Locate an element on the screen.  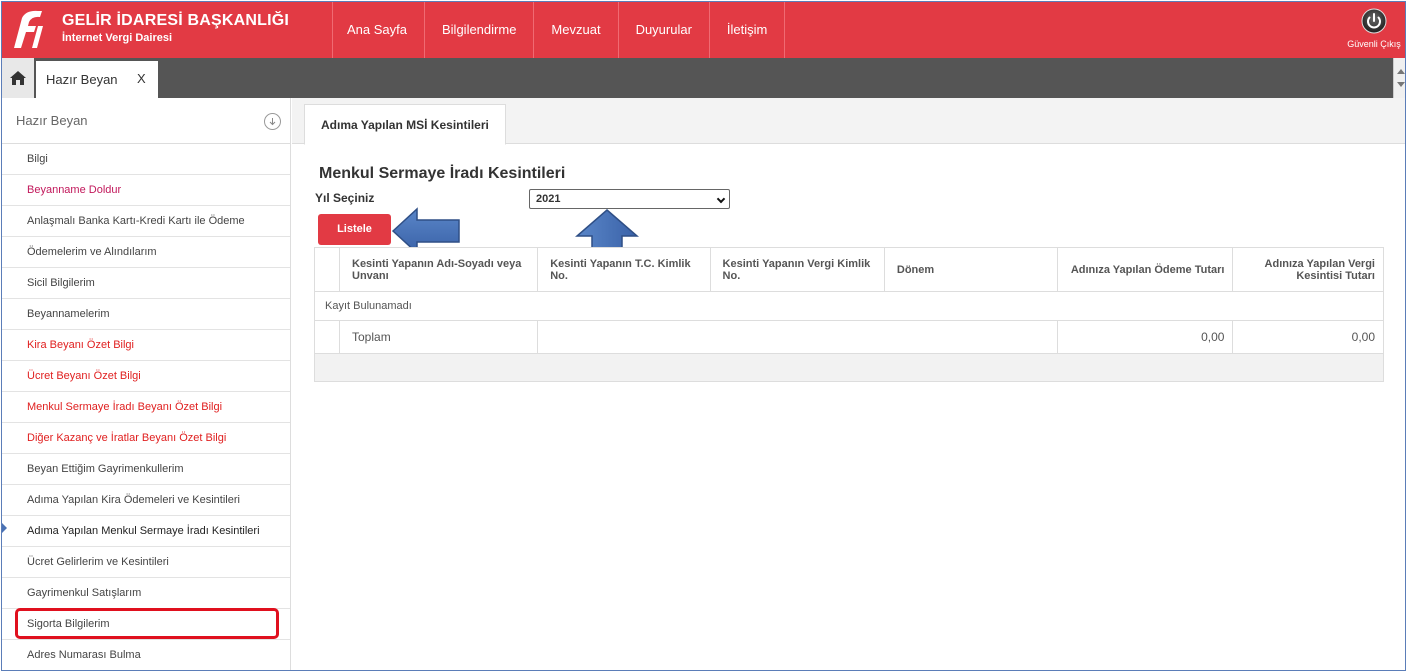
brand-subtitle: İnternet Vergi Dairesi is located at coordinates (117, 38).